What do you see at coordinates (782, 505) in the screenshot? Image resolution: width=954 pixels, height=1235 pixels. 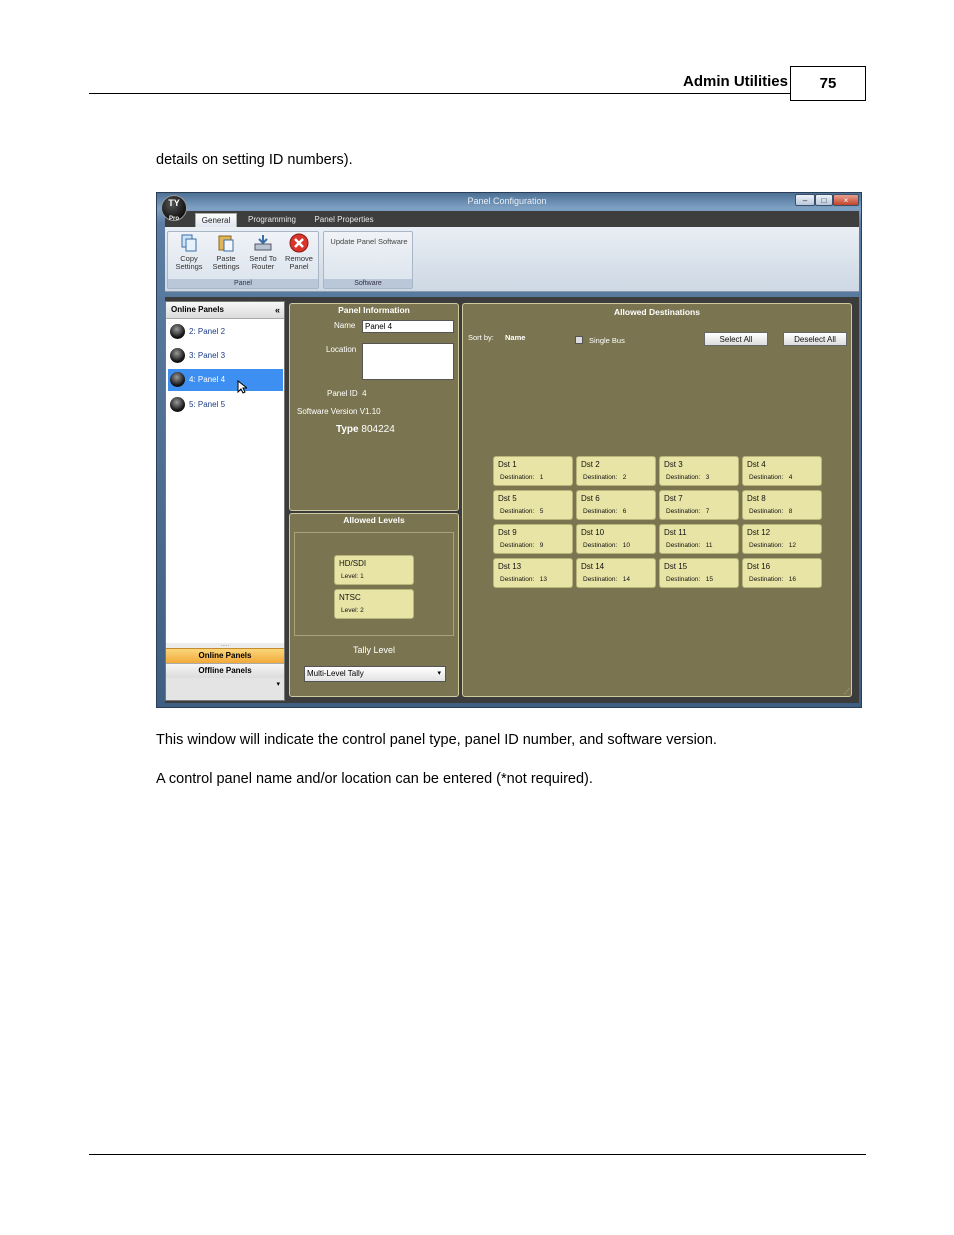 I see `destination-card: Dst 8 Destination: 8` at bounding box center [782, 505].